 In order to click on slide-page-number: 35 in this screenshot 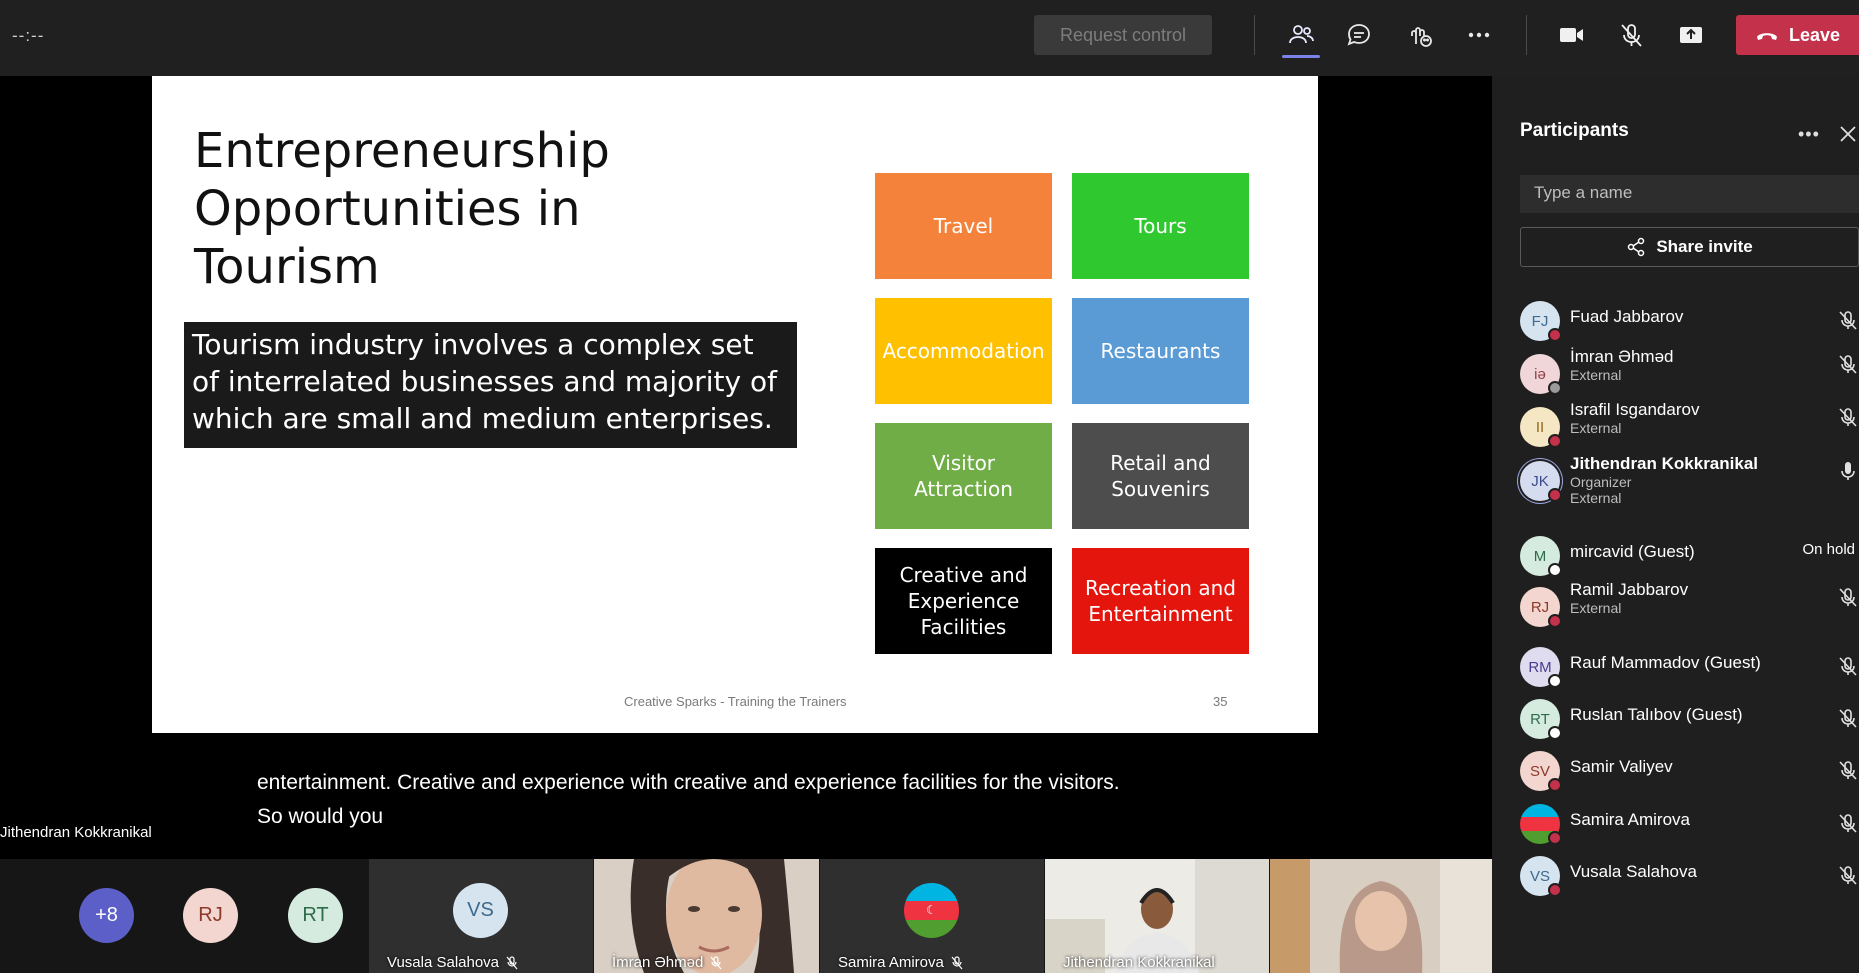, I will do `click(1220, 701)`.